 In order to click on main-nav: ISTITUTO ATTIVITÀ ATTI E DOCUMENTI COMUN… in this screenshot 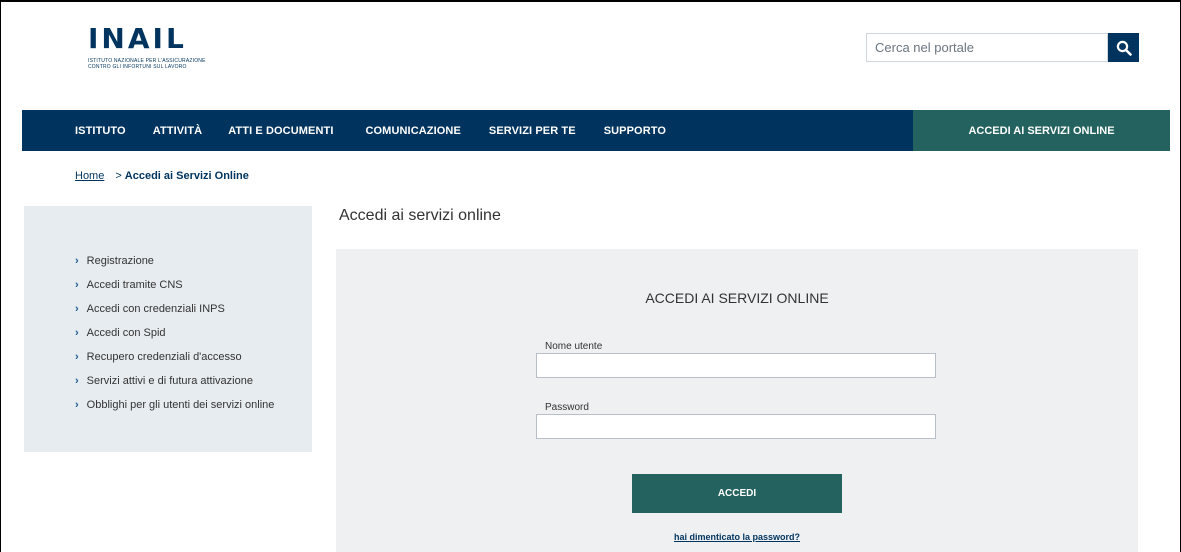, I will do `click(596, 130)`.